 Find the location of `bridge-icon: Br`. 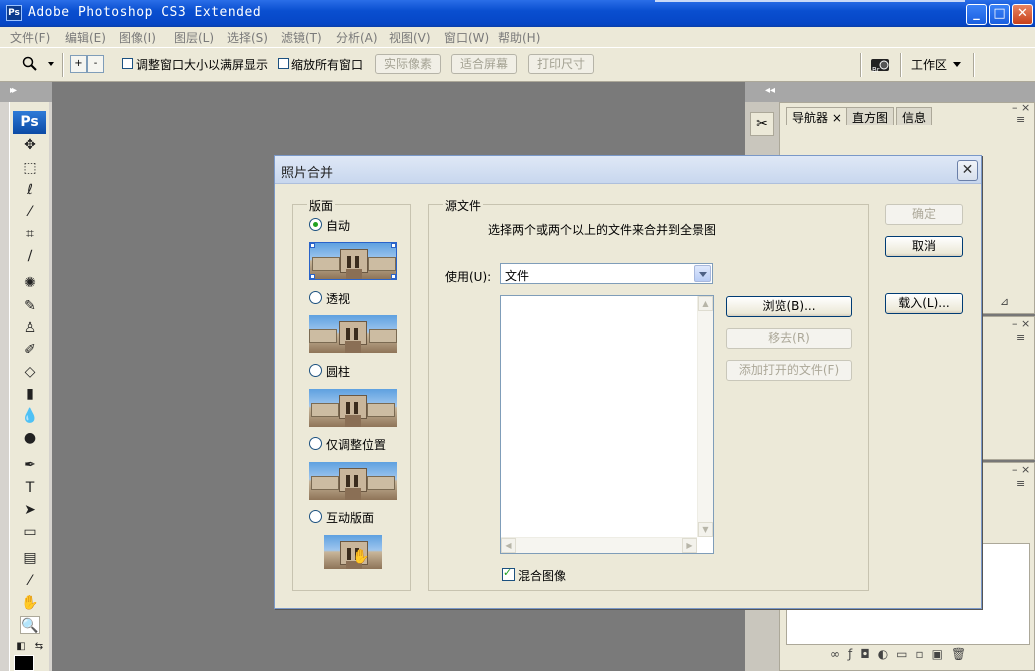

bridge-icon: Br is located at coordinates (880, 65).